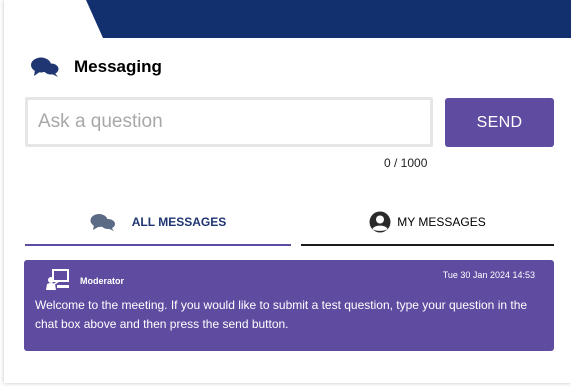 The height and width of the screenshot is (387, 571). I want to click on question-input, so click(229, 122).